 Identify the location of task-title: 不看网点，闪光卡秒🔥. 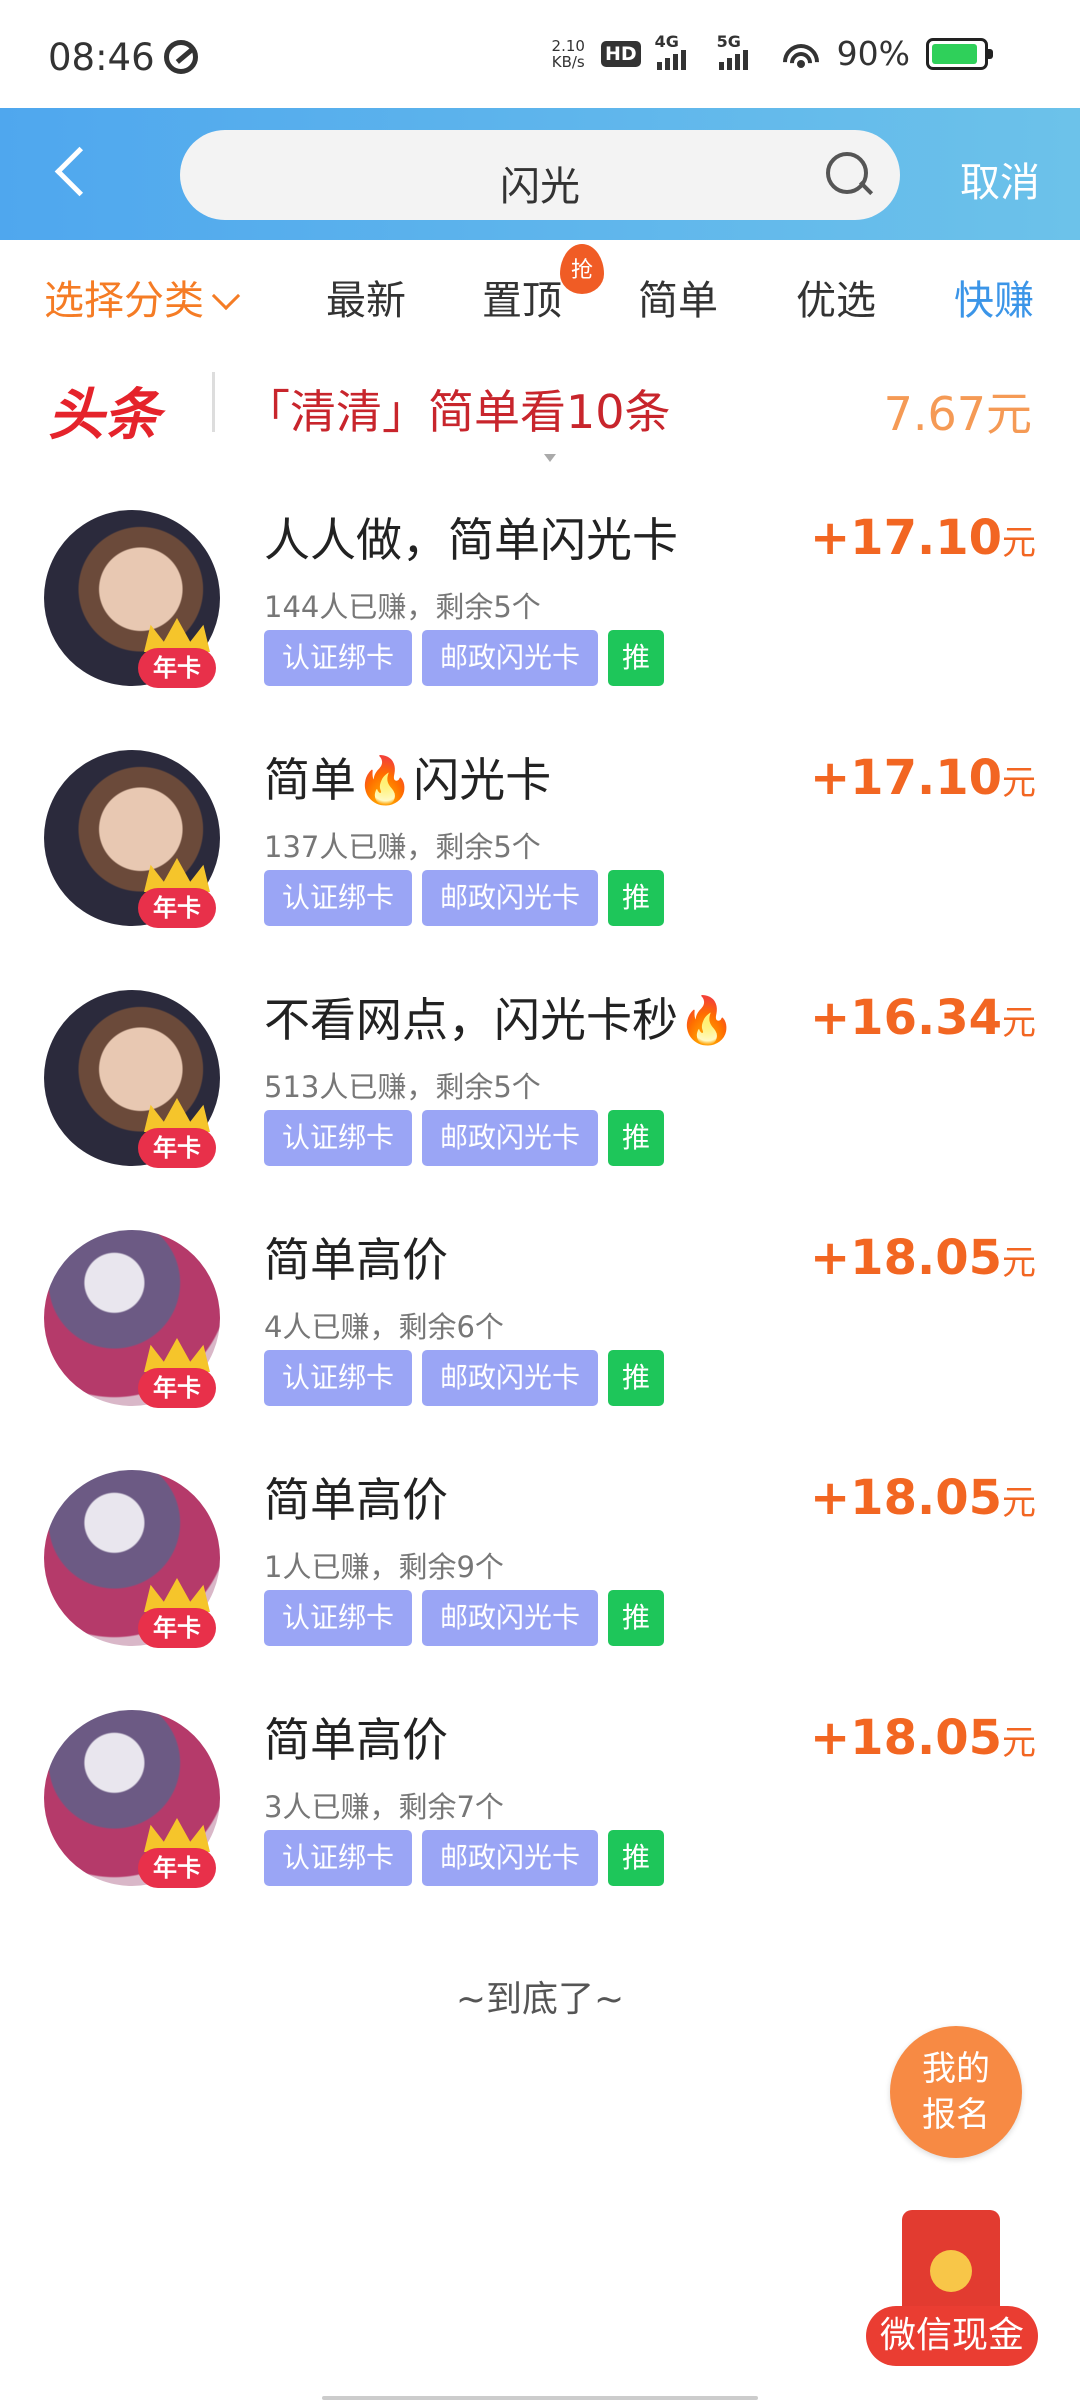
(500, 1020).